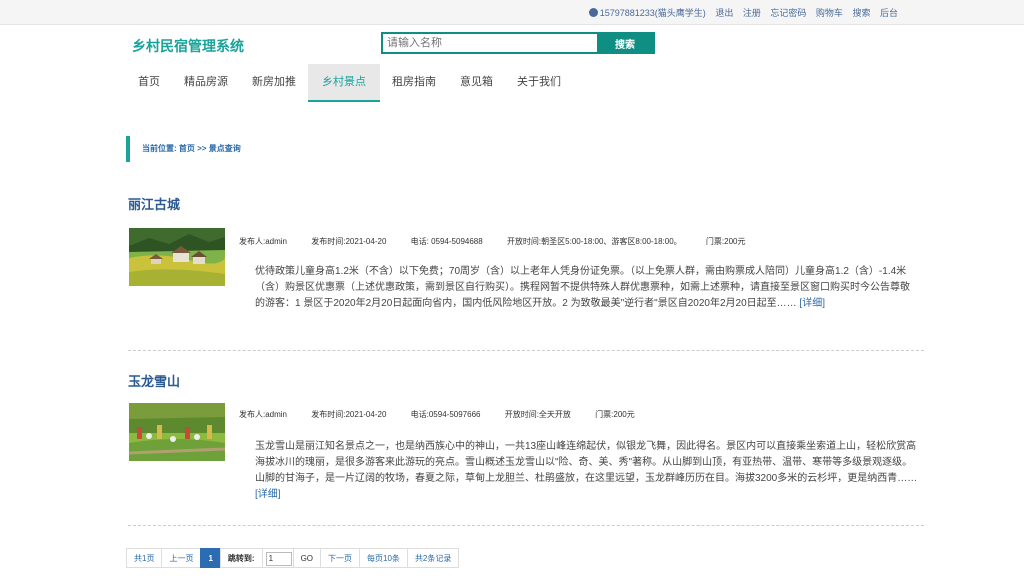  I want to click on pager-total-pages: 共1页, so click(144, 558).